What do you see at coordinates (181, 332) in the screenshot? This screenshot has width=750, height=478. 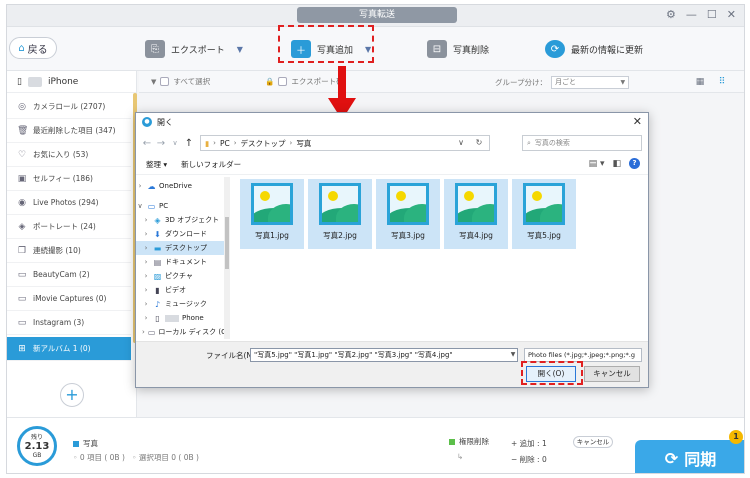 I see `tree-item-local-disk: › ▭ ローカル ディスク (C` at bounding box center [181, 332].